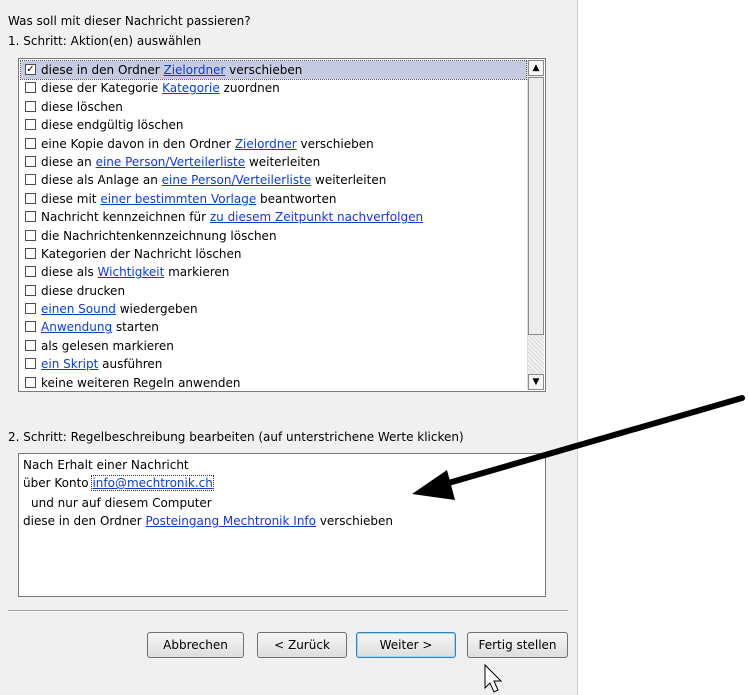  I want to click on action-text: diese an, so click(68, 161).